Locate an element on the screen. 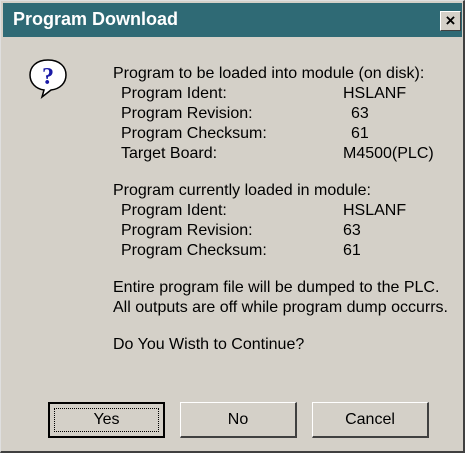  disk-row-target-board: Target Board: M4500(PLC) is located at coordinates (280, 154).